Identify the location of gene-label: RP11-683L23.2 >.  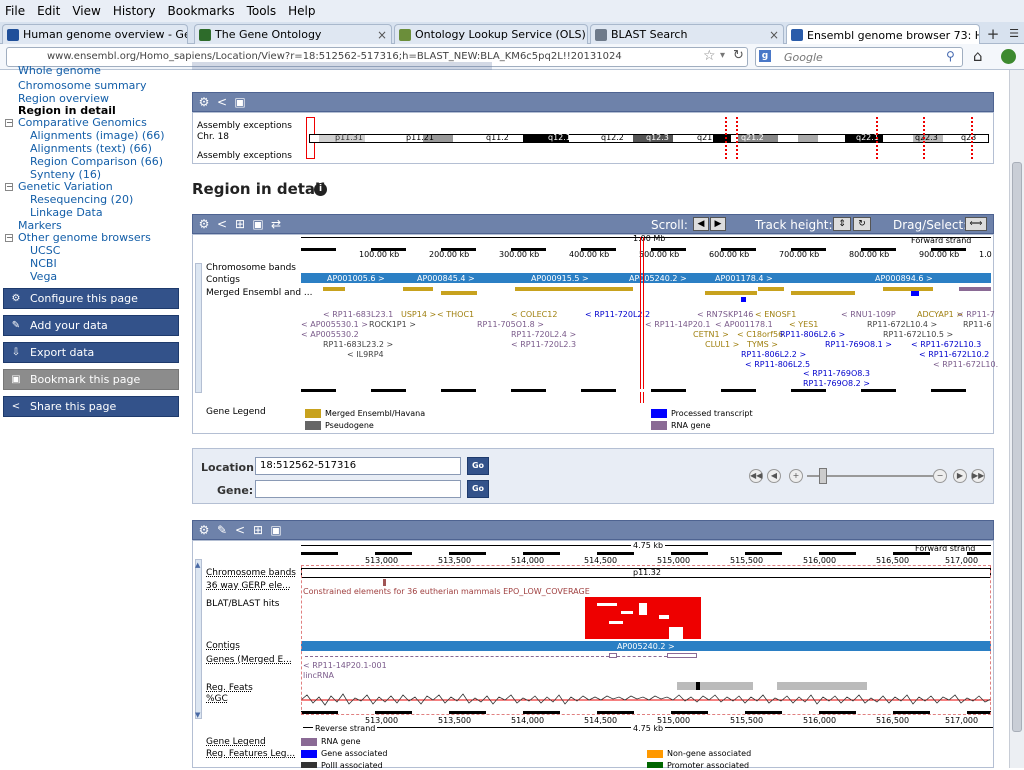
(358, 344).